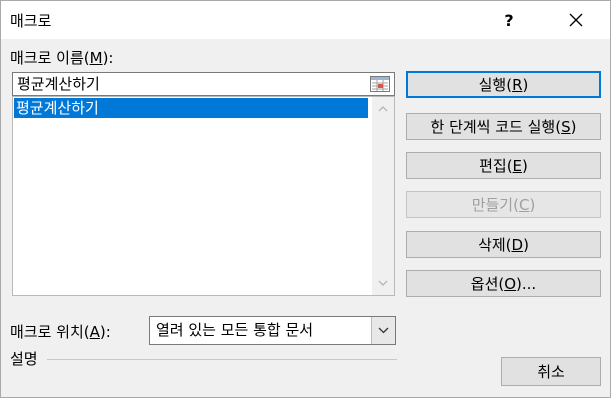 The image size is (611, 398). I want to click on macro-location-select: 열려 있는 모든 통합 문서, so click(272, 330).